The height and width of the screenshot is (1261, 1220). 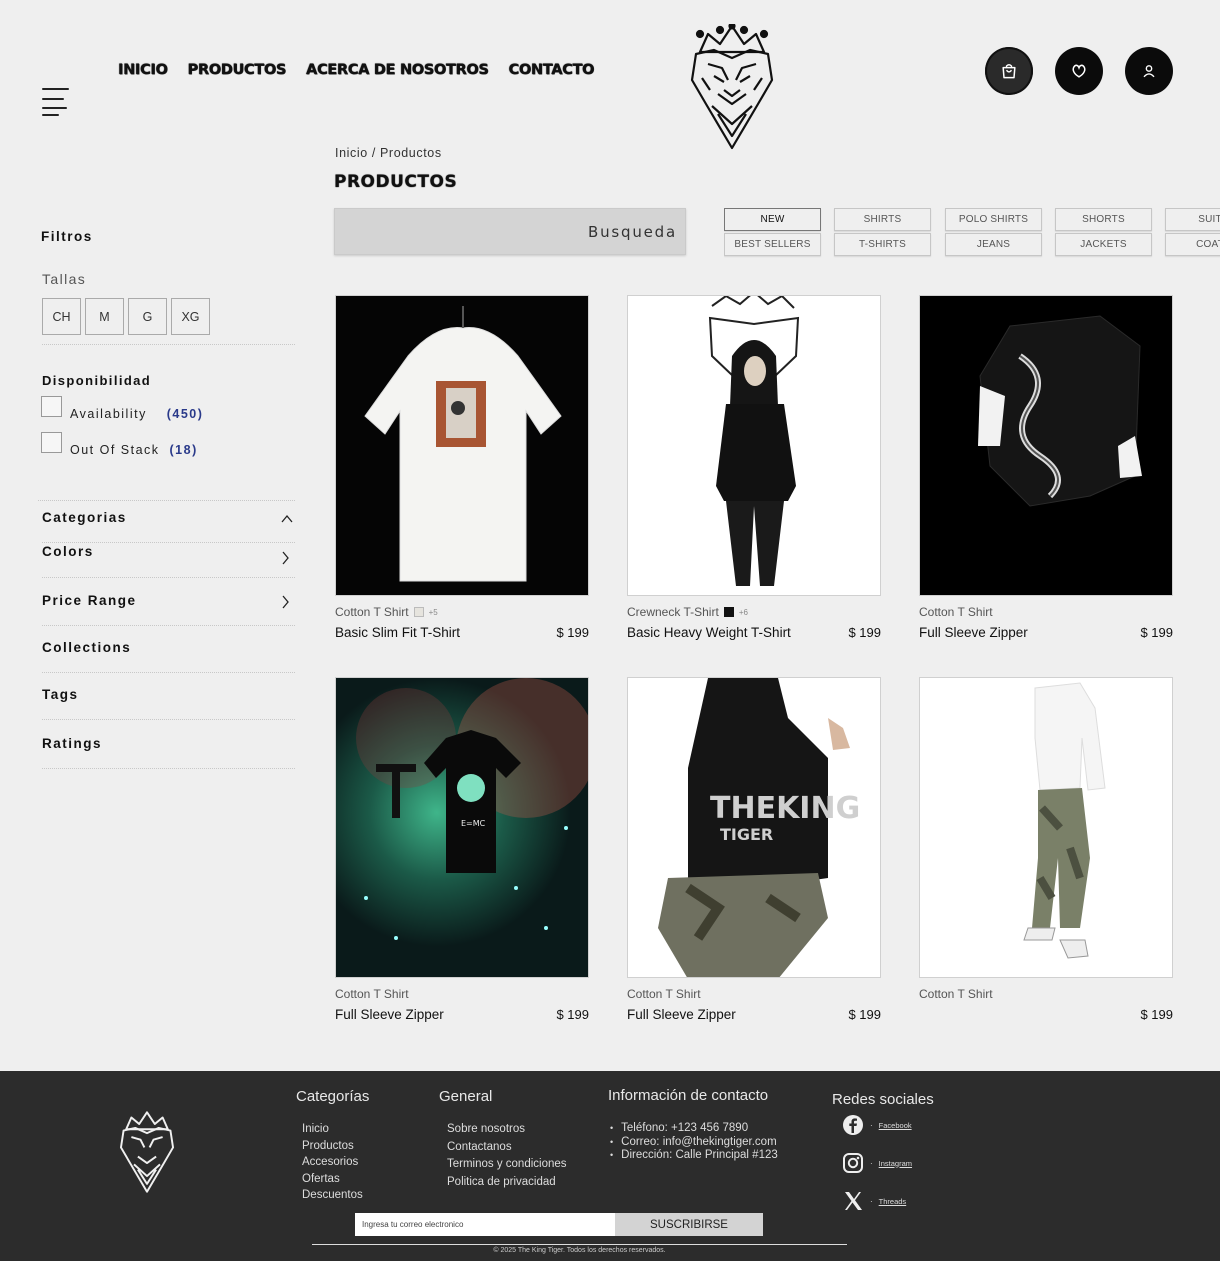 What do you see at coordinates (485, 1224) in the screenshot?
I see `newsletter-email-input` at bounding box center [485, 1224].